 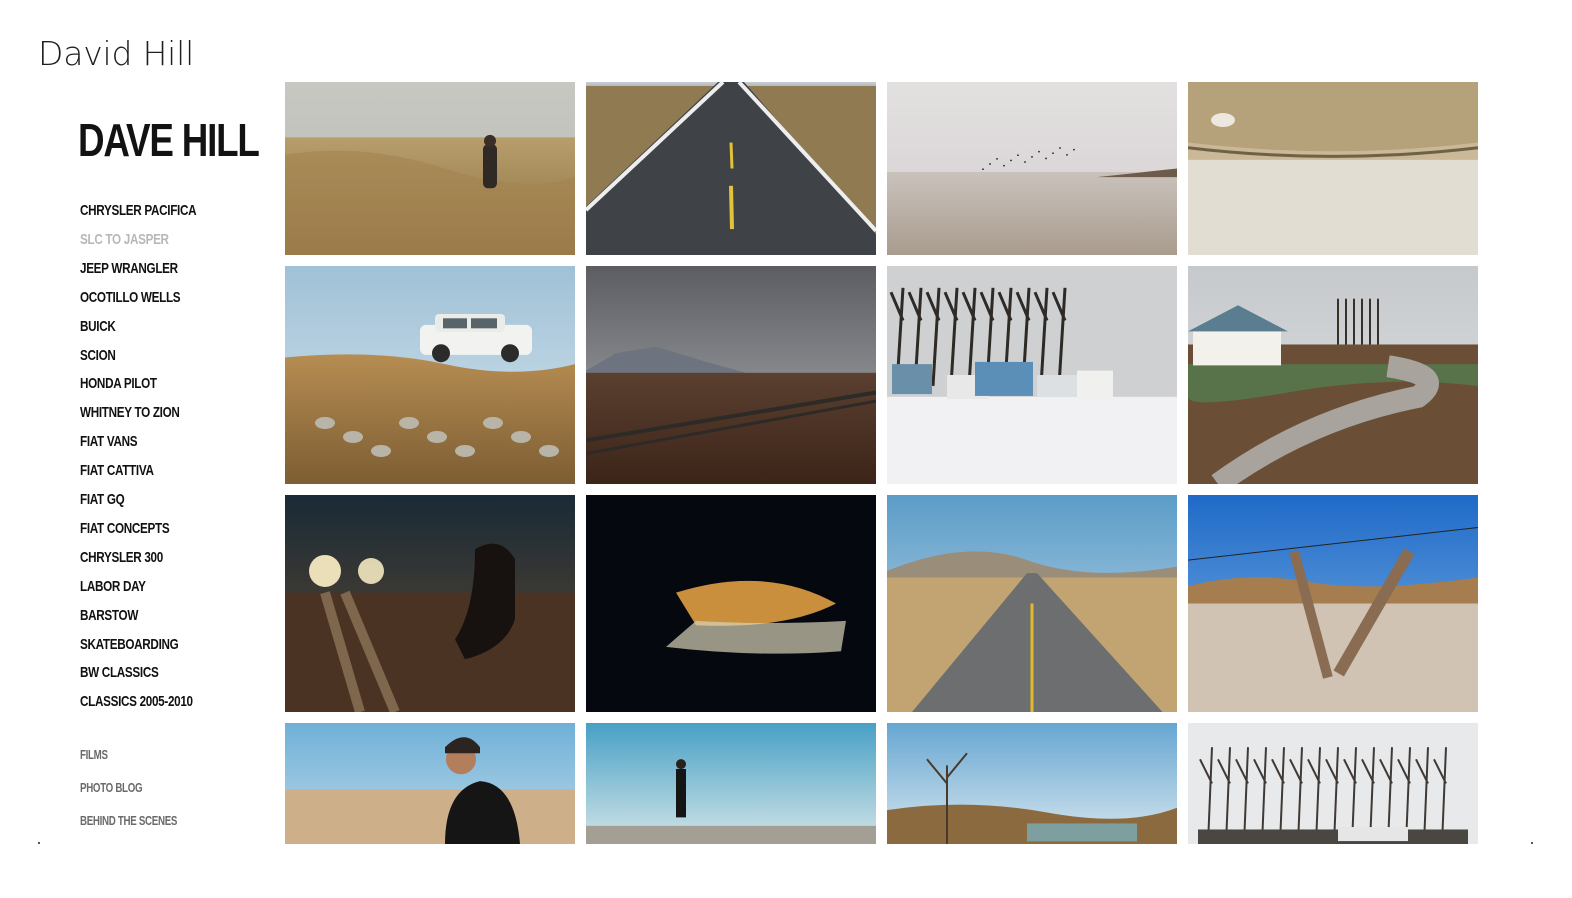 I want to click on nav-item-chrysler-300: CHRYSLER 300, so click(x=121, y=557).